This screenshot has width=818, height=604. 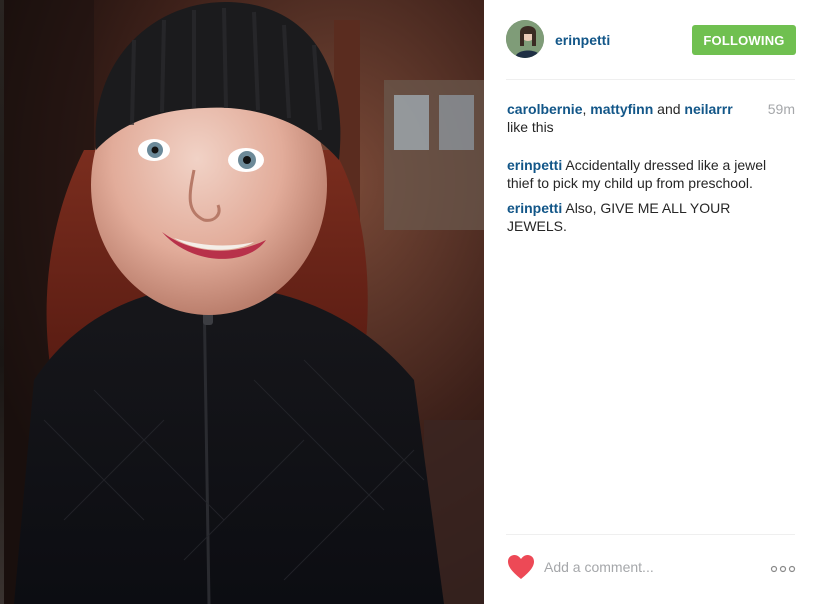 I want to click on following-button: FOLLOWING, so click(x=744, y=40).